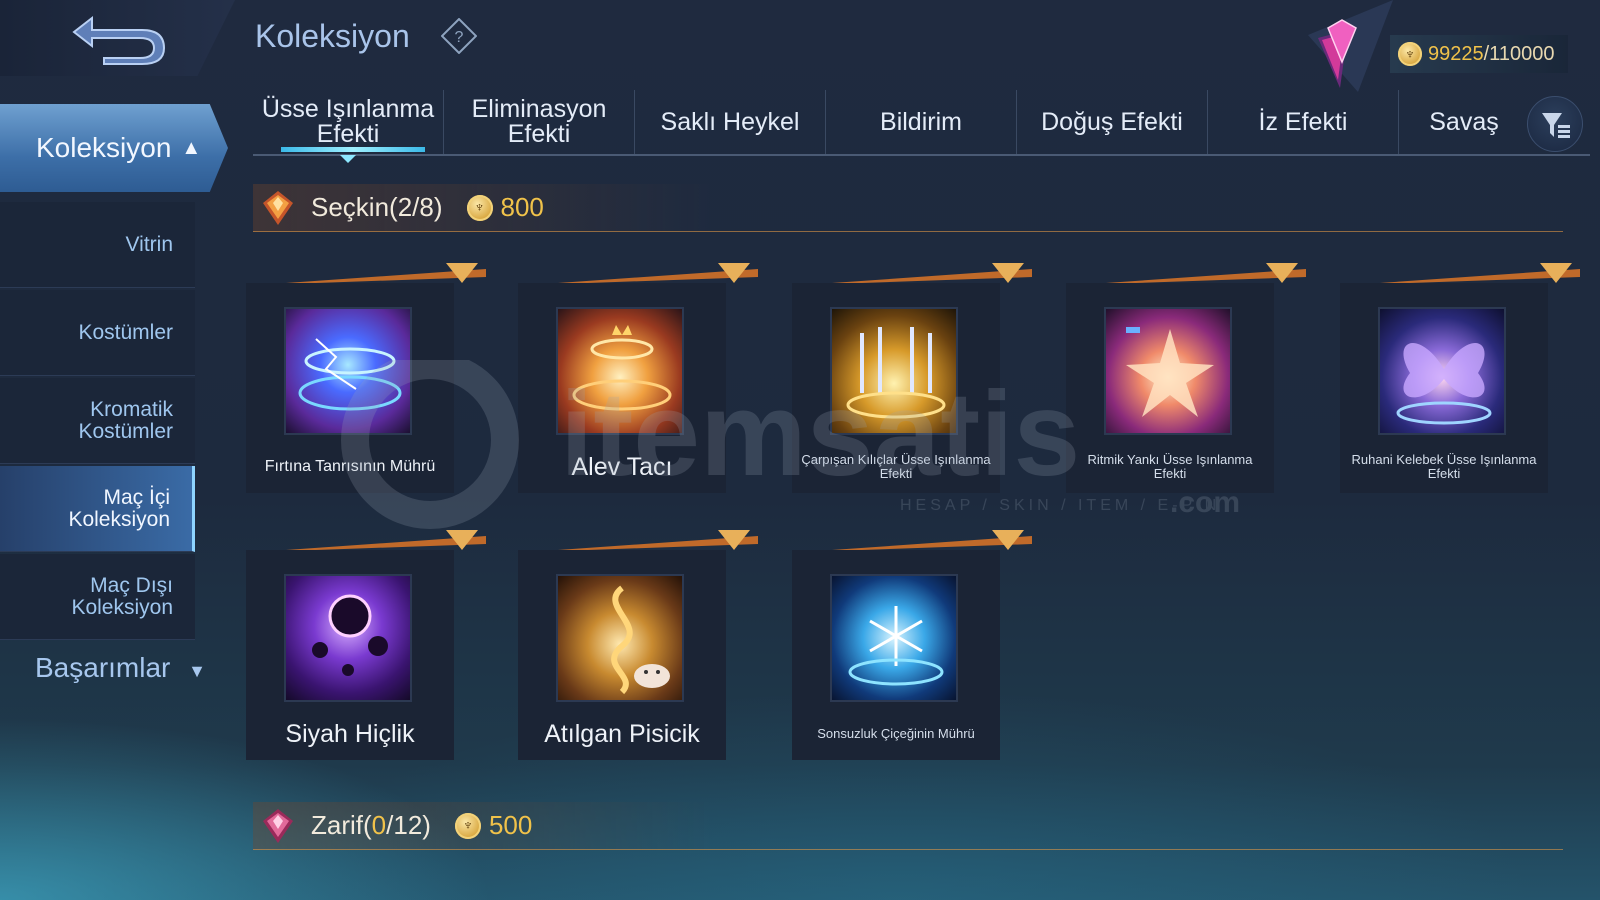  I want to click on effect-name: Ruhani Kelebek Üsse Işınlanma Efekti, so click(1444, 466).